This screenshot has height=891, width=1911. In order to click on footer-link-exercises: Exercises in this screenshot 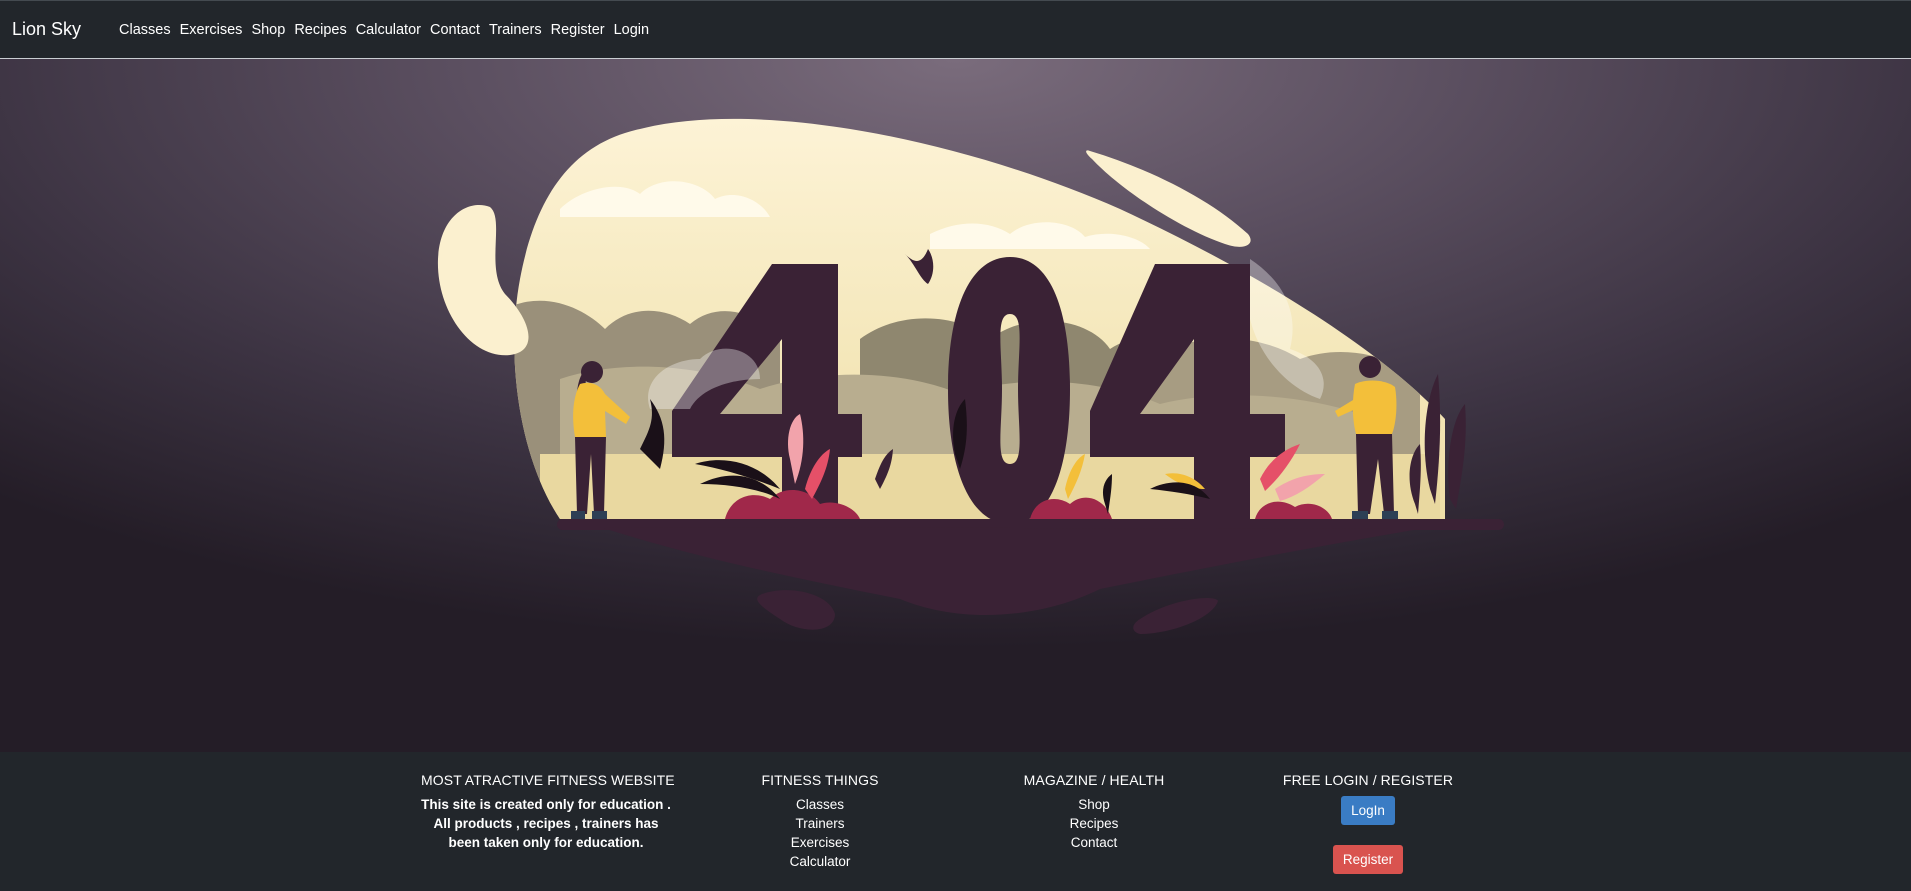, I will do `click(820, 842)`.